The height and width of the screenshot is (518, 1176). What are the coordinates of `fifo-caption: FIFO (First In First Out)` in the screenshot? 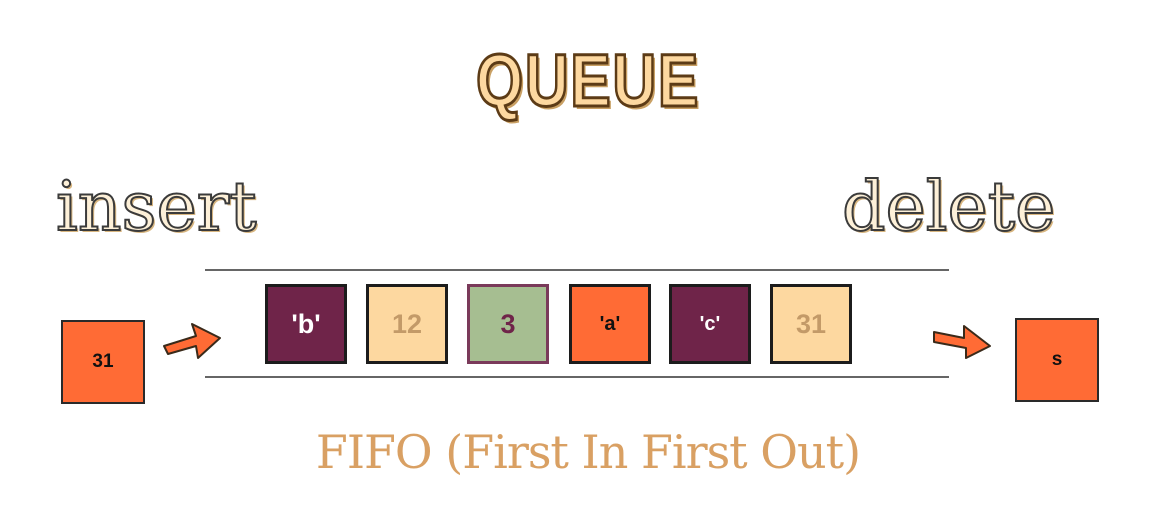 It's located at (588, 452).